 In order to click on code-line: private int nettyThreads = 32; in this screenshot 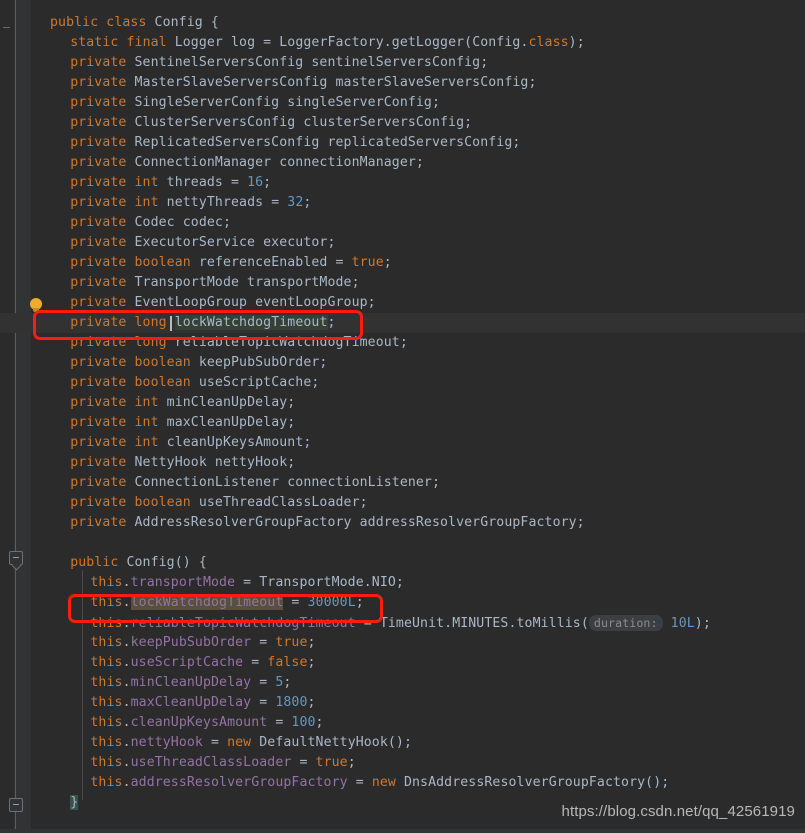, I will do `click(171, 203)`.